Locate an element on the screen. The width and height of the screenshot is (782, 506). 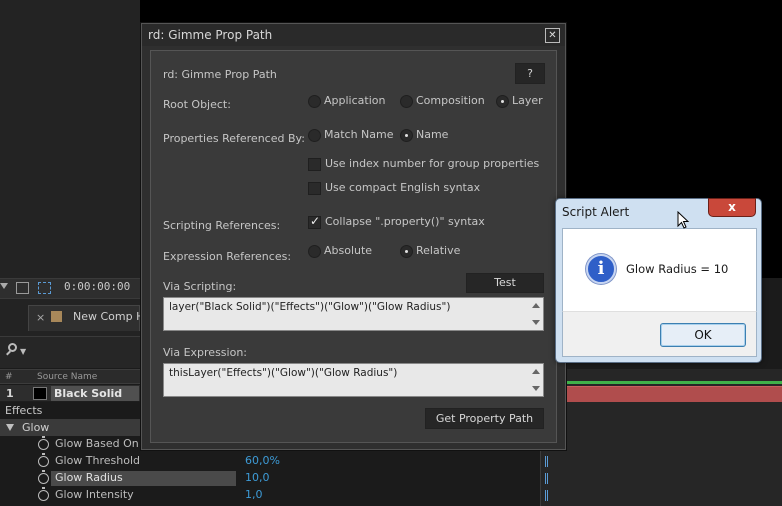
ok-button: OK is located at coordinates (703, 335).